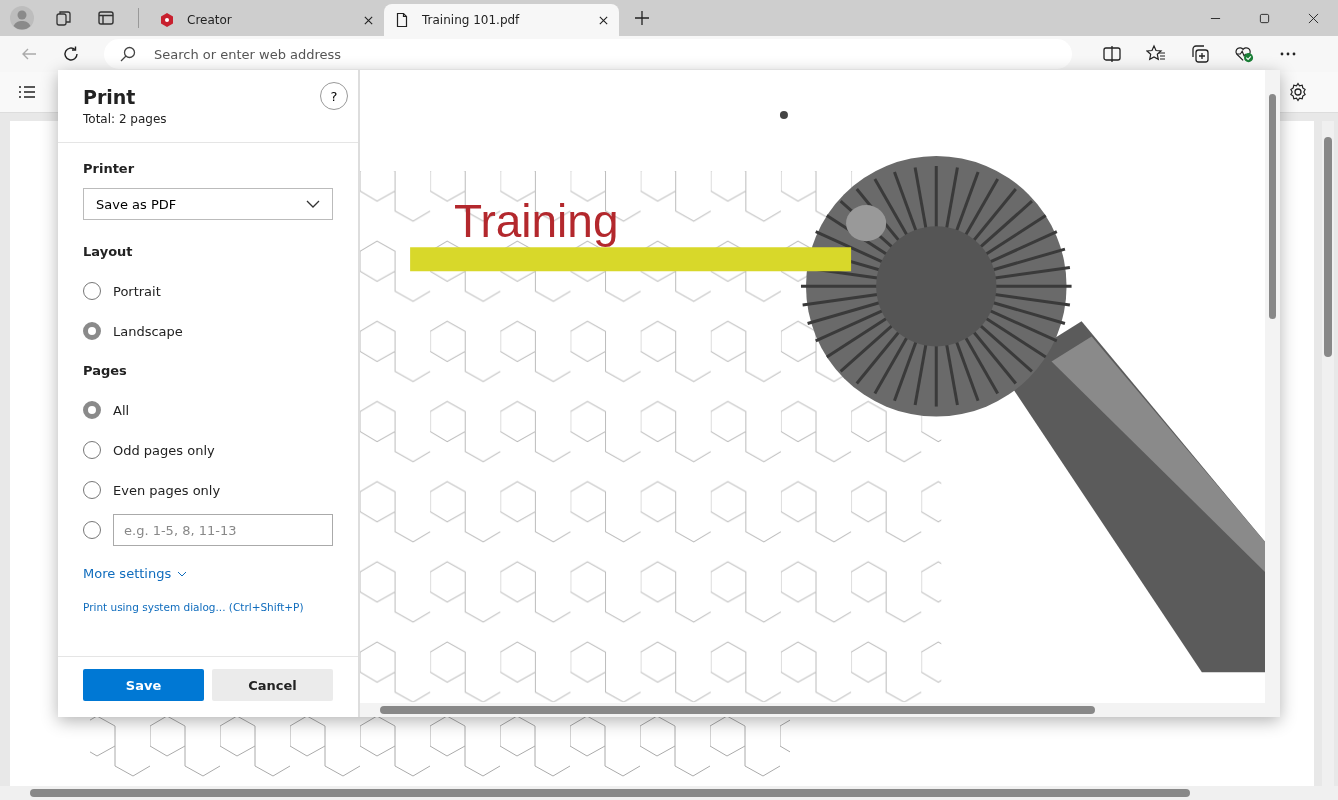  What do you see at coordinates (669, 793) in the screenshot?
I see `horizontal-scrollbar` at bounding box center [669, 793].